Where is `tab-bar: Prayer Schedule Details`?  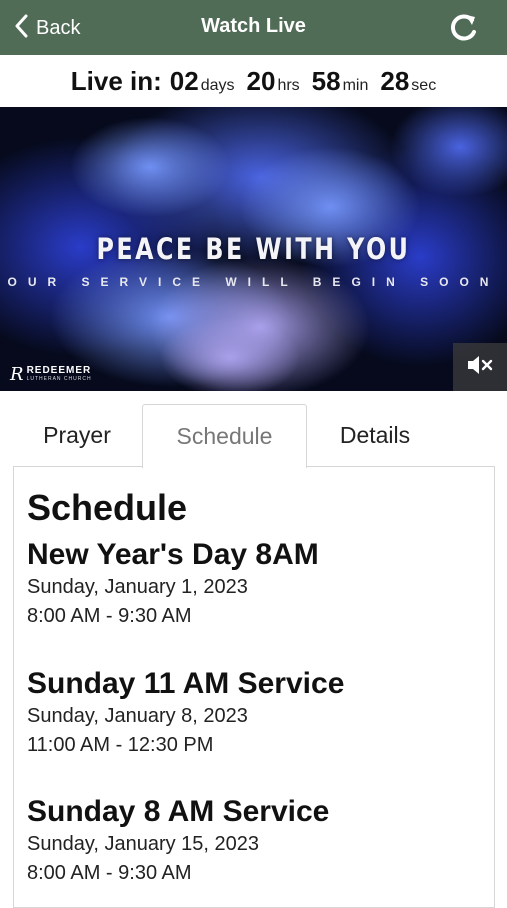 tab-bar: Prayer Schedule Details is located at coordinates (254, 436).